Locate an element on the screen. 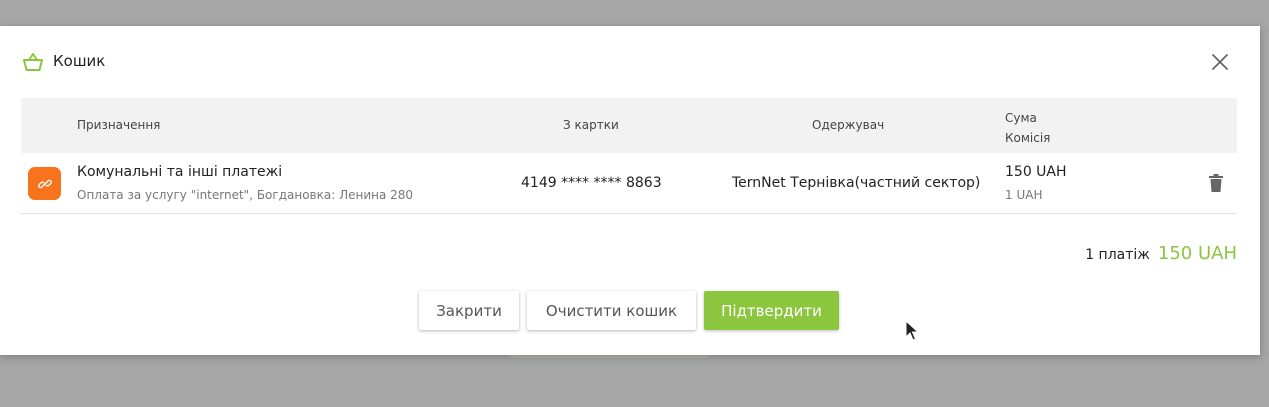 This screenshot has height=407, width=1269. modal-header: Кошик is located at coordinates (631, 62).